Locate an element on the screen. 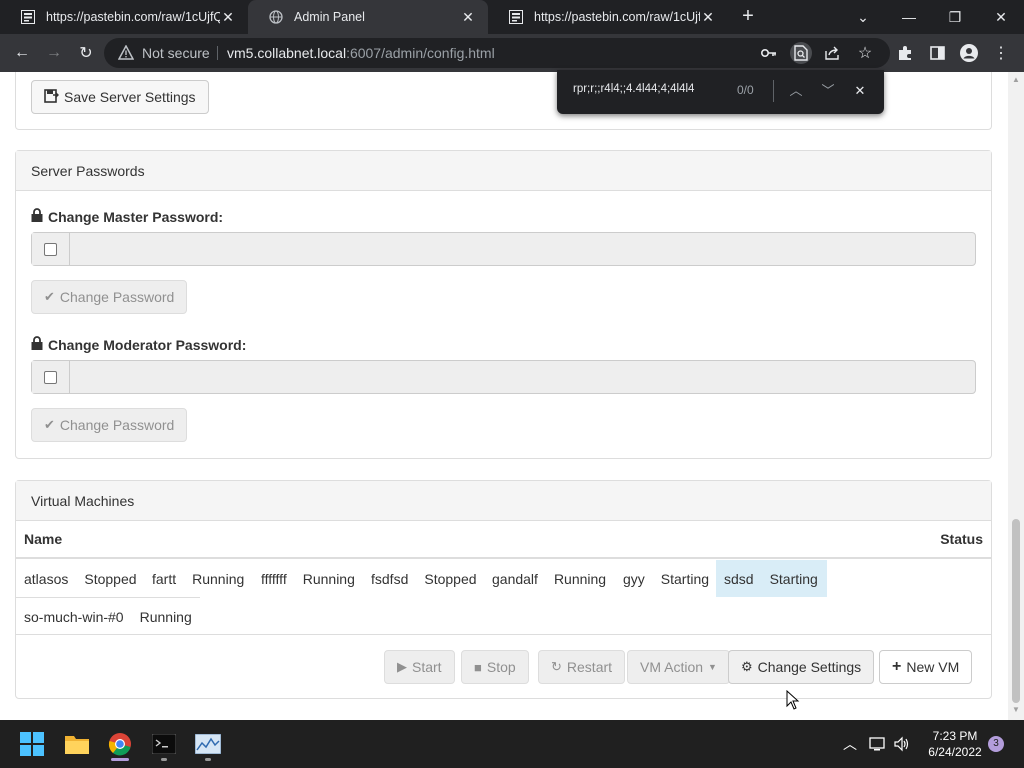 This screenshot has width=1024, height=768. save-server-settings-button: Save Server Settings is located at coordinates (120, 97).